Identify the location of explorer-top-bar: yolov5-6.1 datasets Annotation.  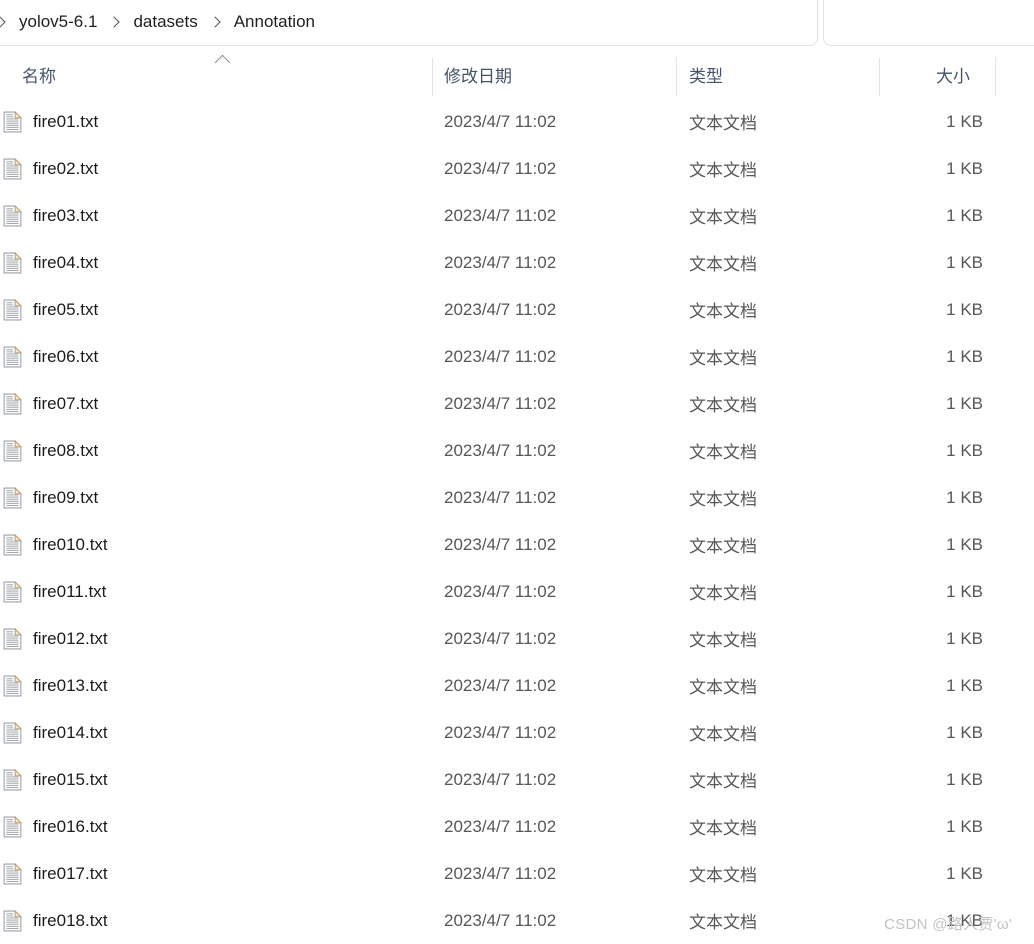
(517, 23).